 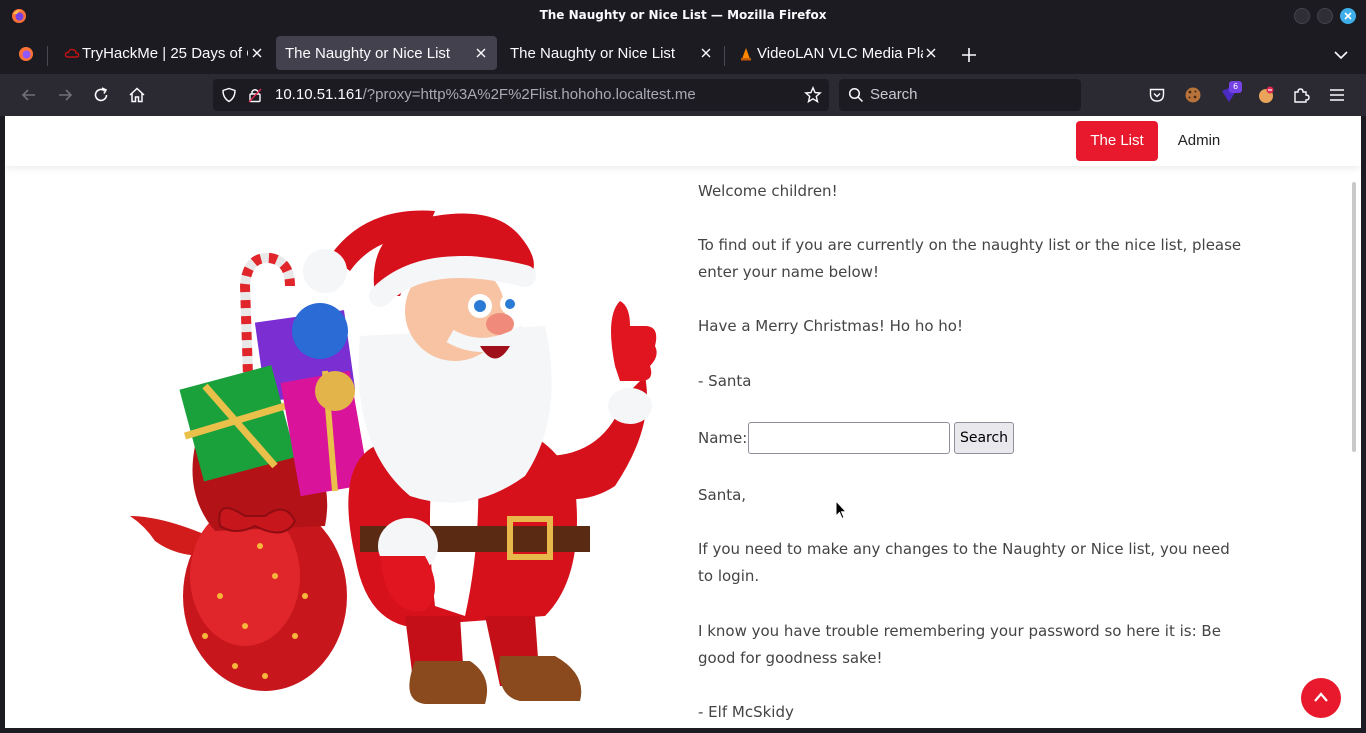 I want to click on site-header: The List Admin, so click(x=683, y=141).